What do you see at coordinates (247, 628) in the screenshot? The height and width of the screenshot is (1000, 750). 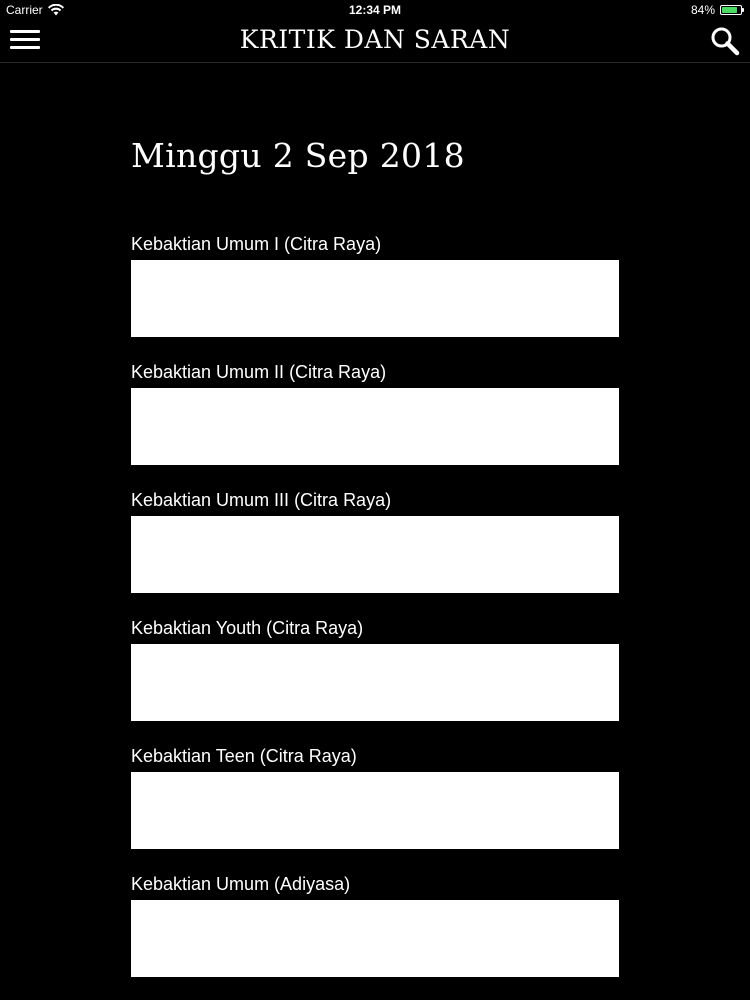 I see `field-label: Kebaktian Youth (Citra Raya)` at bounding box center [247, 628].